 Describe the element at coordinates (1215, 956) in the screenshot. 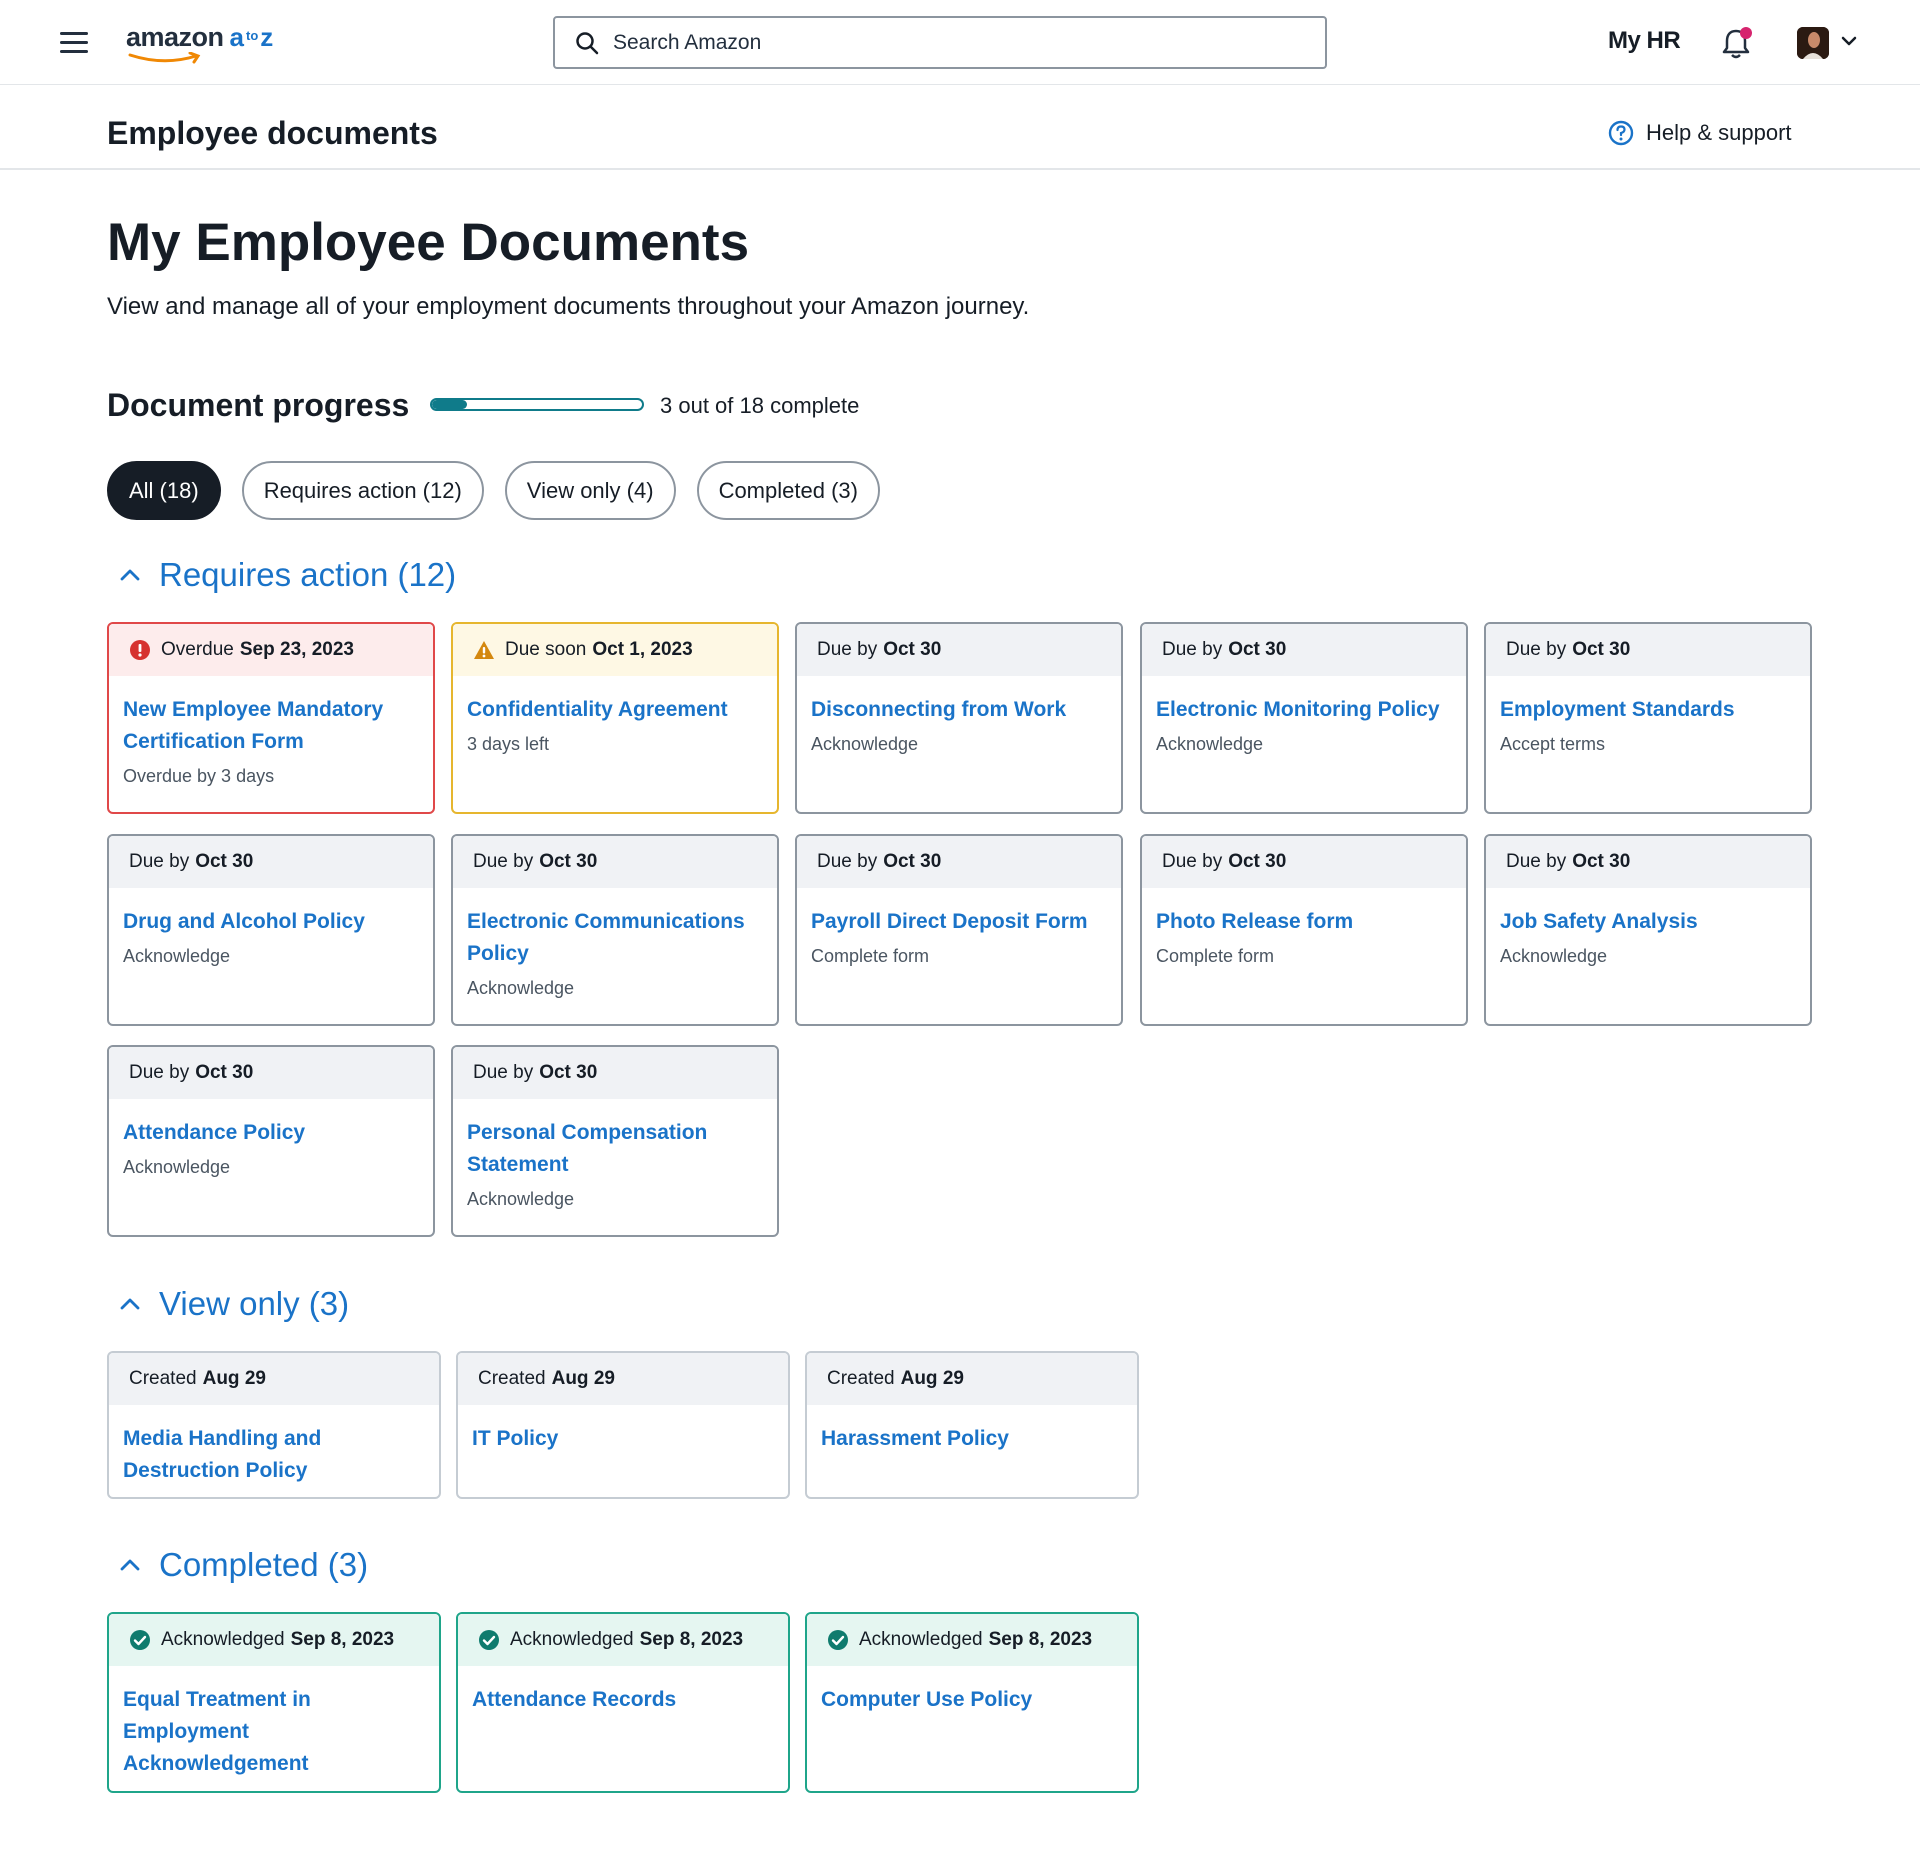

I see `document-subtitle: Complete form` at that location.